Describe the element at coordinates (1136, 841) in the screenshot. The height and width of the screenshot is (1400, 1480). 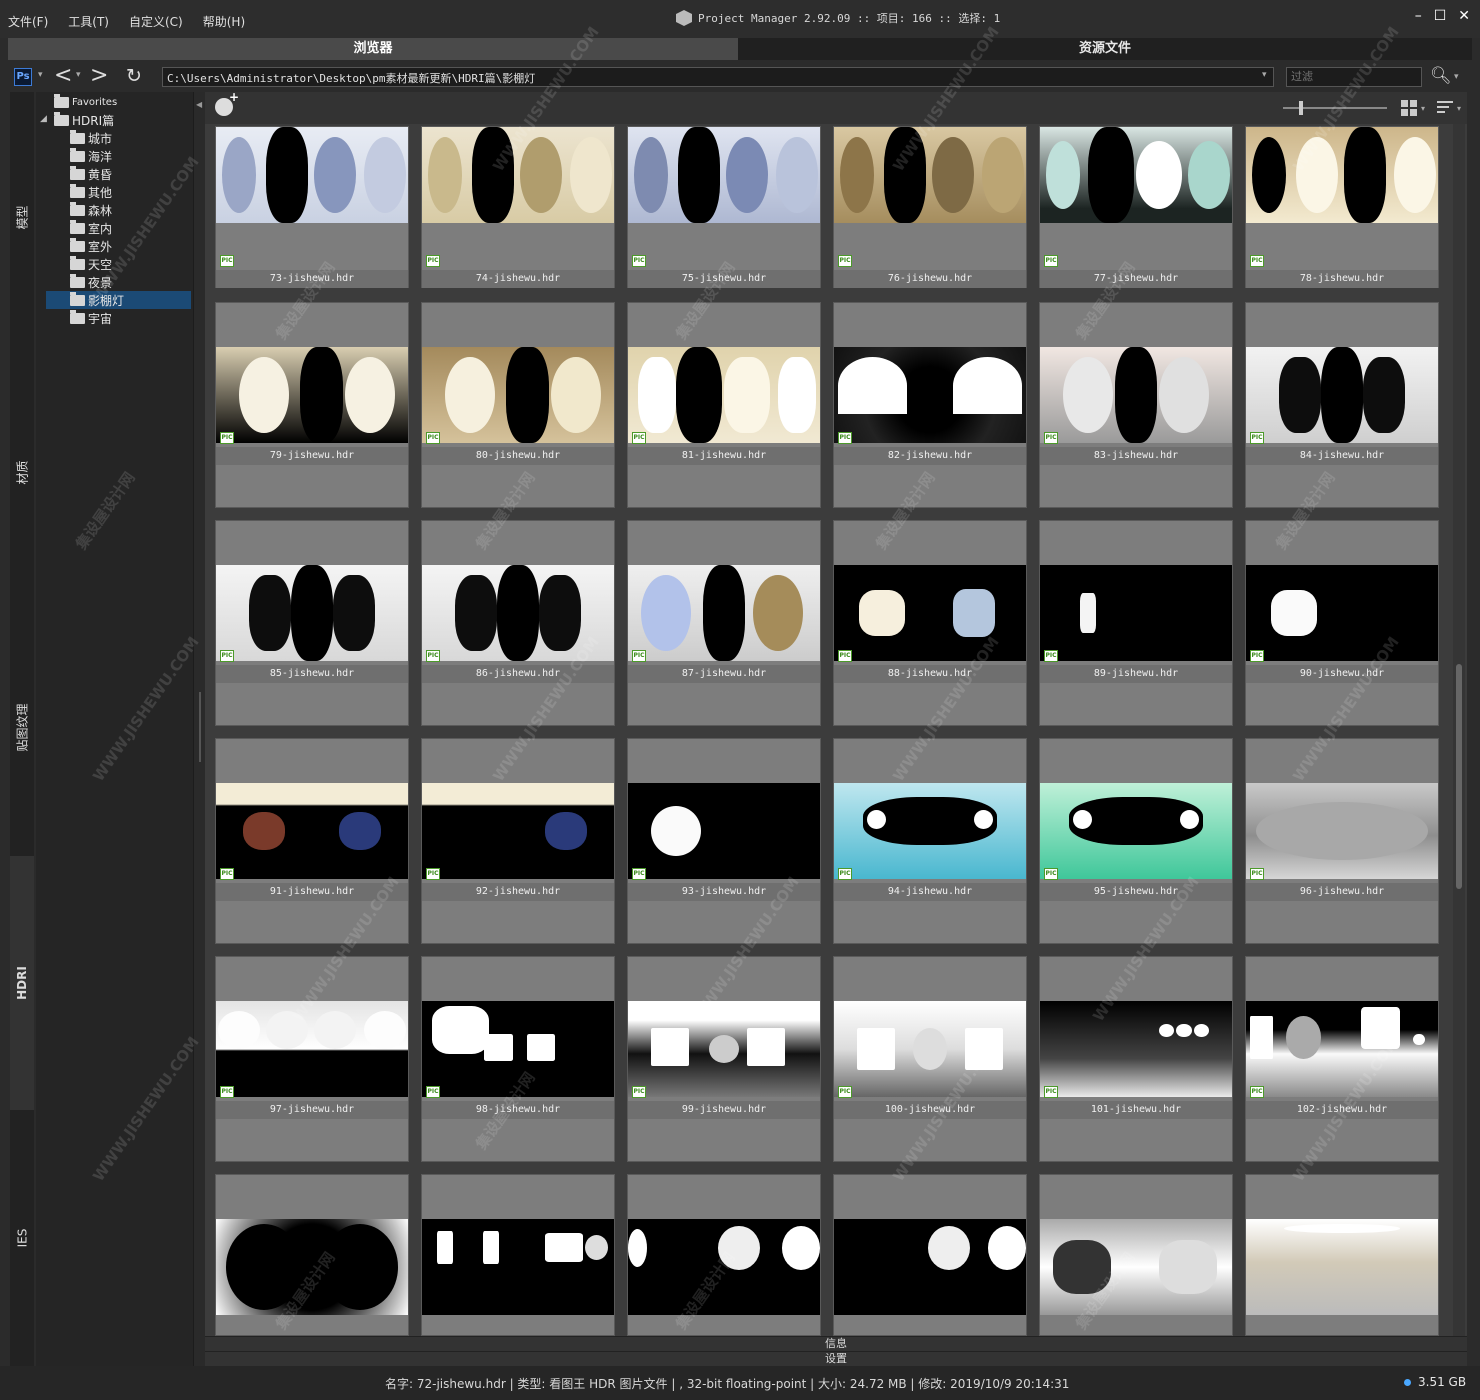
I see `thumbnail-card: PIC 95-jishewu.hdr` at that location.